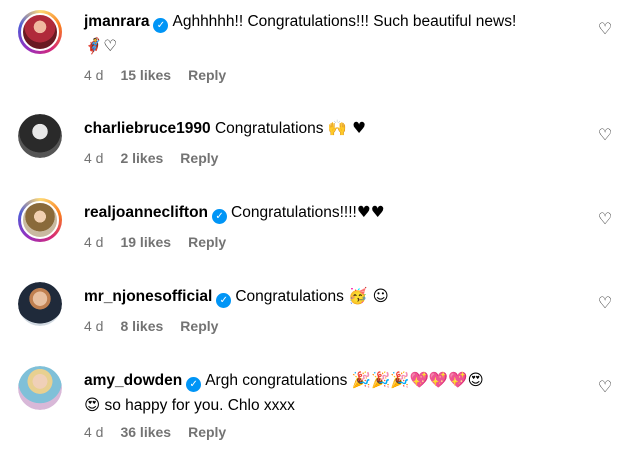 This screenshot has width=634, height=458. Describe the element at coordinates (145, 242) in the screenshot. I see `comment-likes: 19 likes` at that location.